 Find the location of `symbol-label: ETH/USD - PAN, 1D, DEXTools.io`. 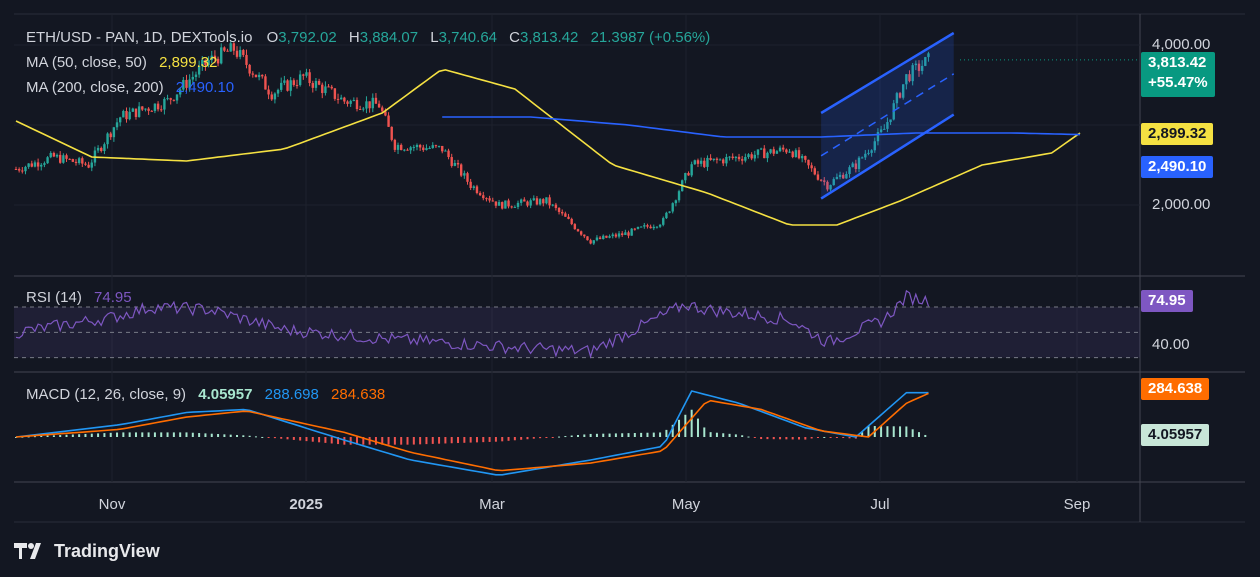

symbol-label: ETH/USD - PAN, 1D, DEXTools.io is located at coordinates (139, 37).